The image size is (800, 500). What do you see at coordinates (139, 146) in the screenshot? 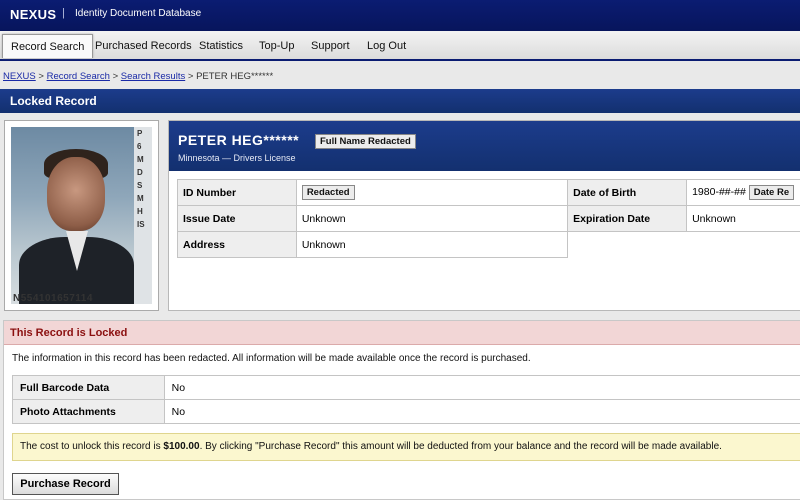
I see `license-strip-letter: 6` at bounding box center [139, 146].